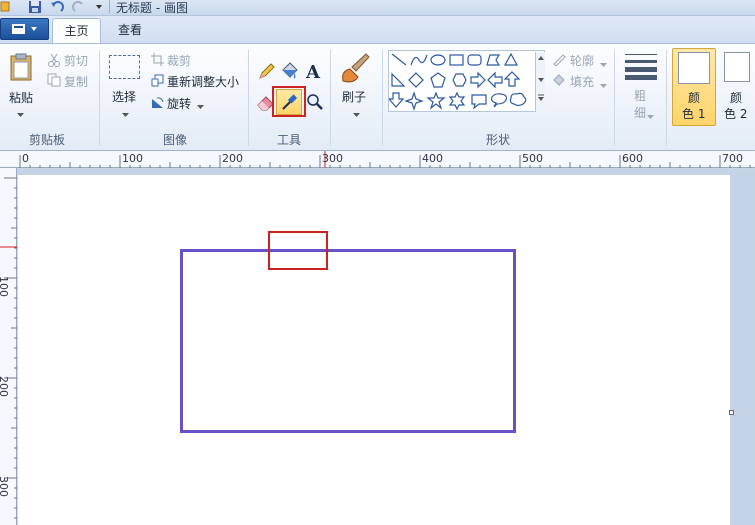 Image resolution: width=755 pixels, height=525 pixels. I want to click on ruler-label: 400, so click(432, 158).